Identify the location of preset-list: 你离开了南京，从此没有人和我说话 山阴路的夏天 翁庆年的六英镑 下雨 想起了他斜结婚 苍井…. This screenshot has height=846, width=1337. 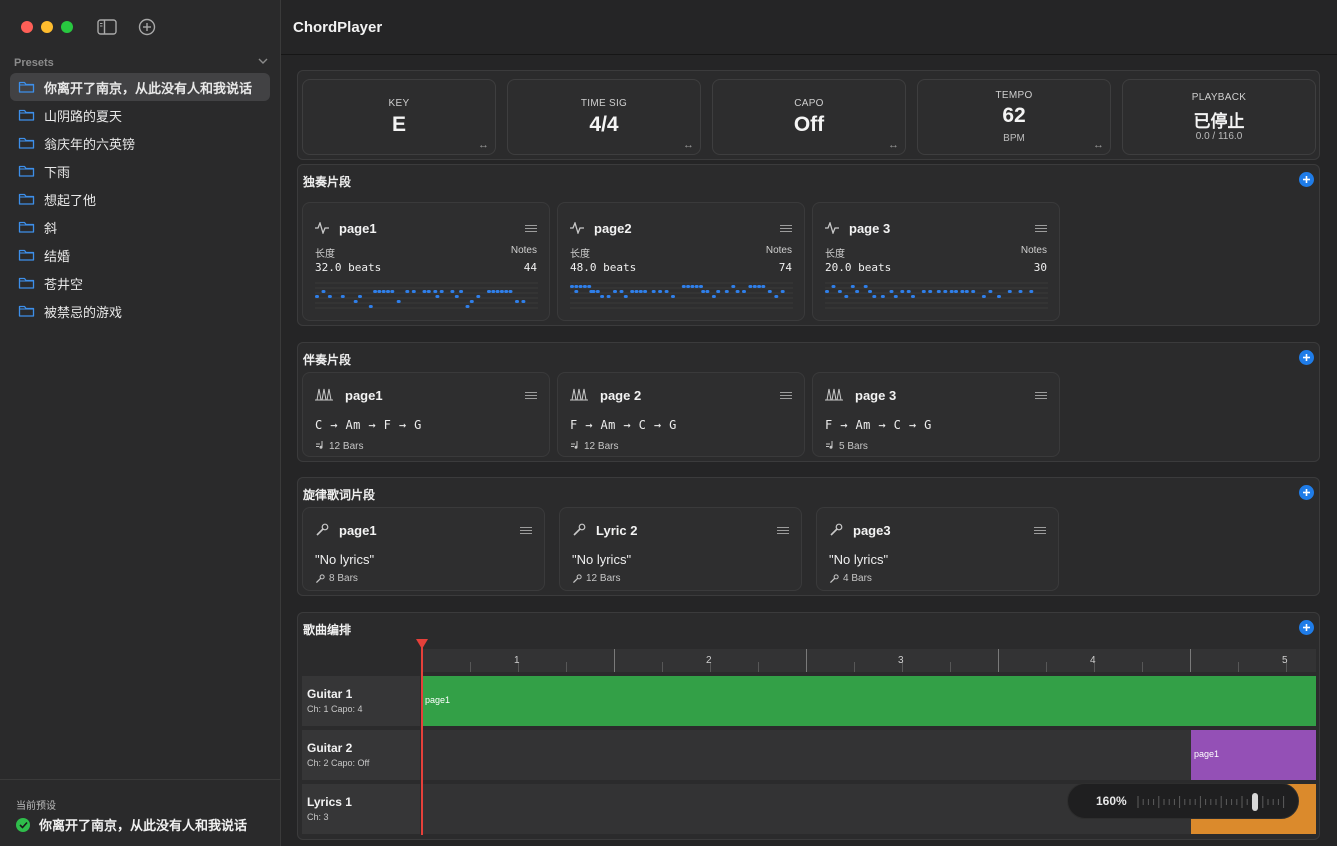
(140, 199).